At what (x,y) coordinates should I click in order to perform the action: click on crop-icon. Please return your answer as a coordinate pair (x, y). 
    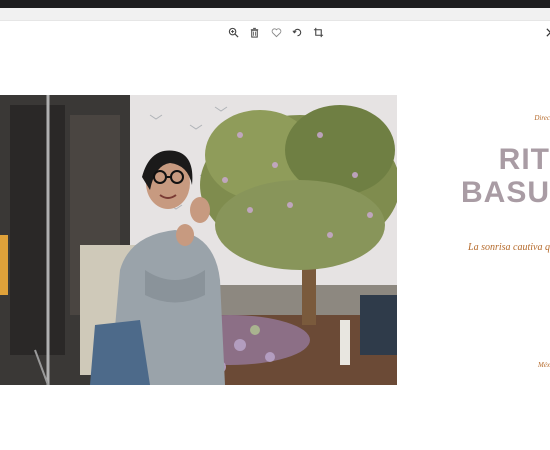
    Looking at the image, I should click on (318, 32).